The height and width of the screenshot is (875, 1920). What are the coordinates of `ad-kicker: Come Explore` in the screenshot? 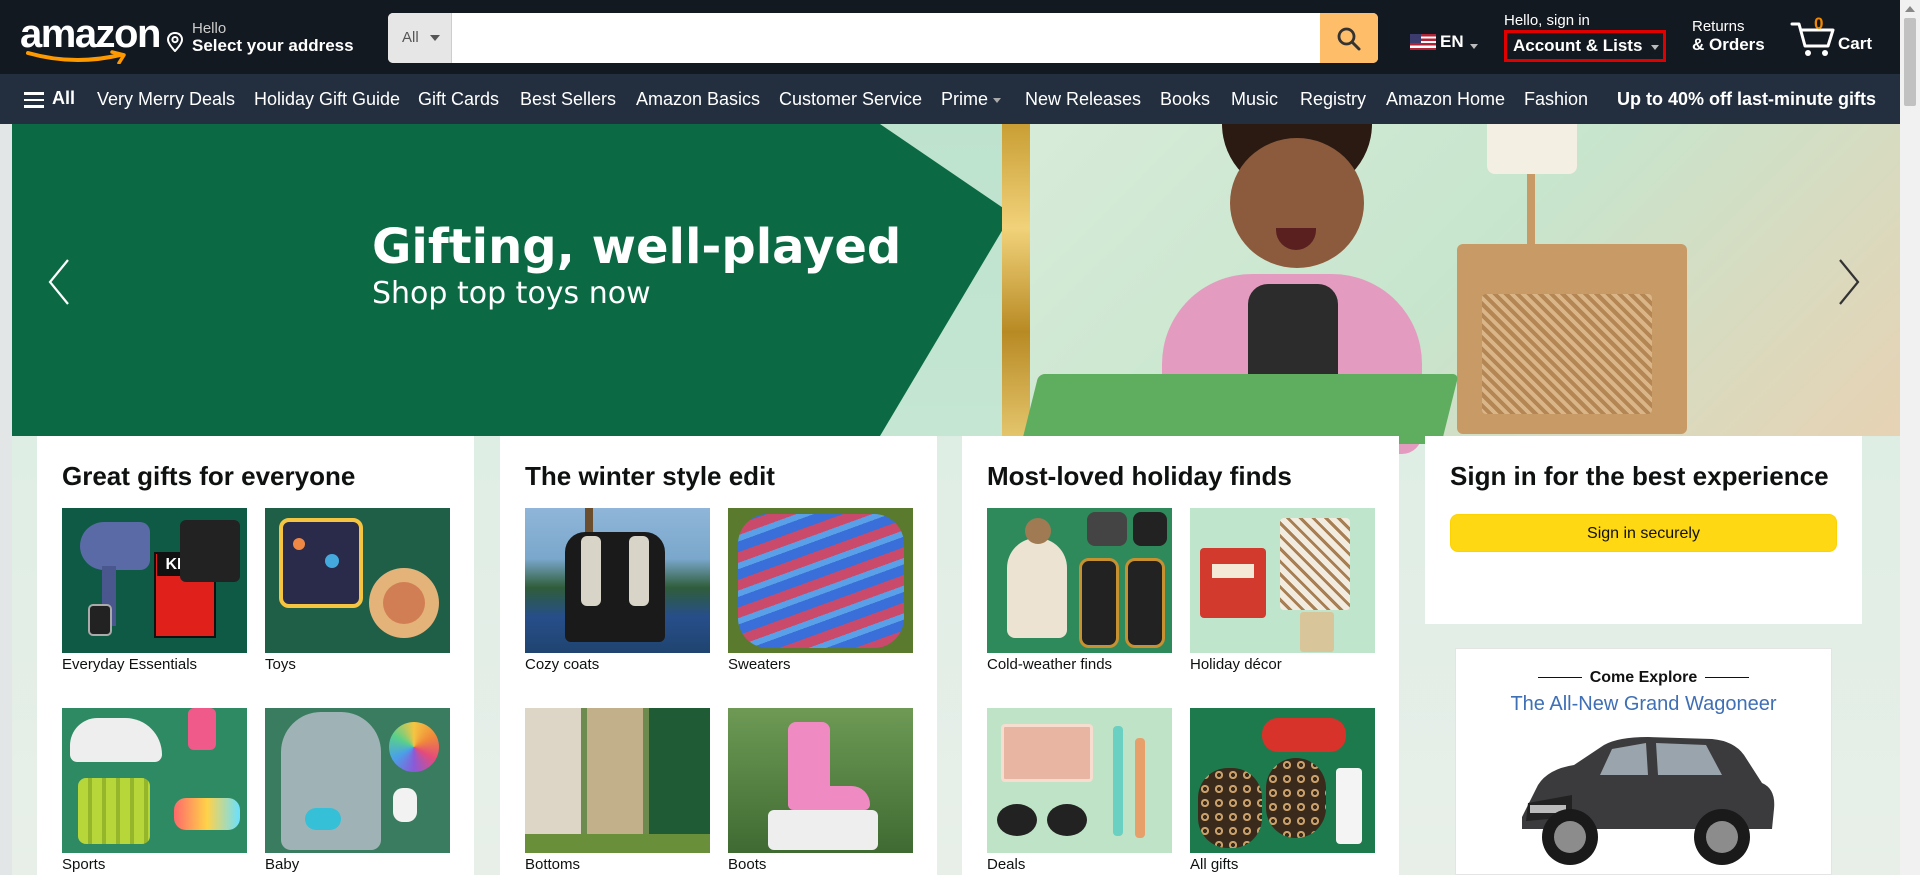 It's located at (1643, 678).